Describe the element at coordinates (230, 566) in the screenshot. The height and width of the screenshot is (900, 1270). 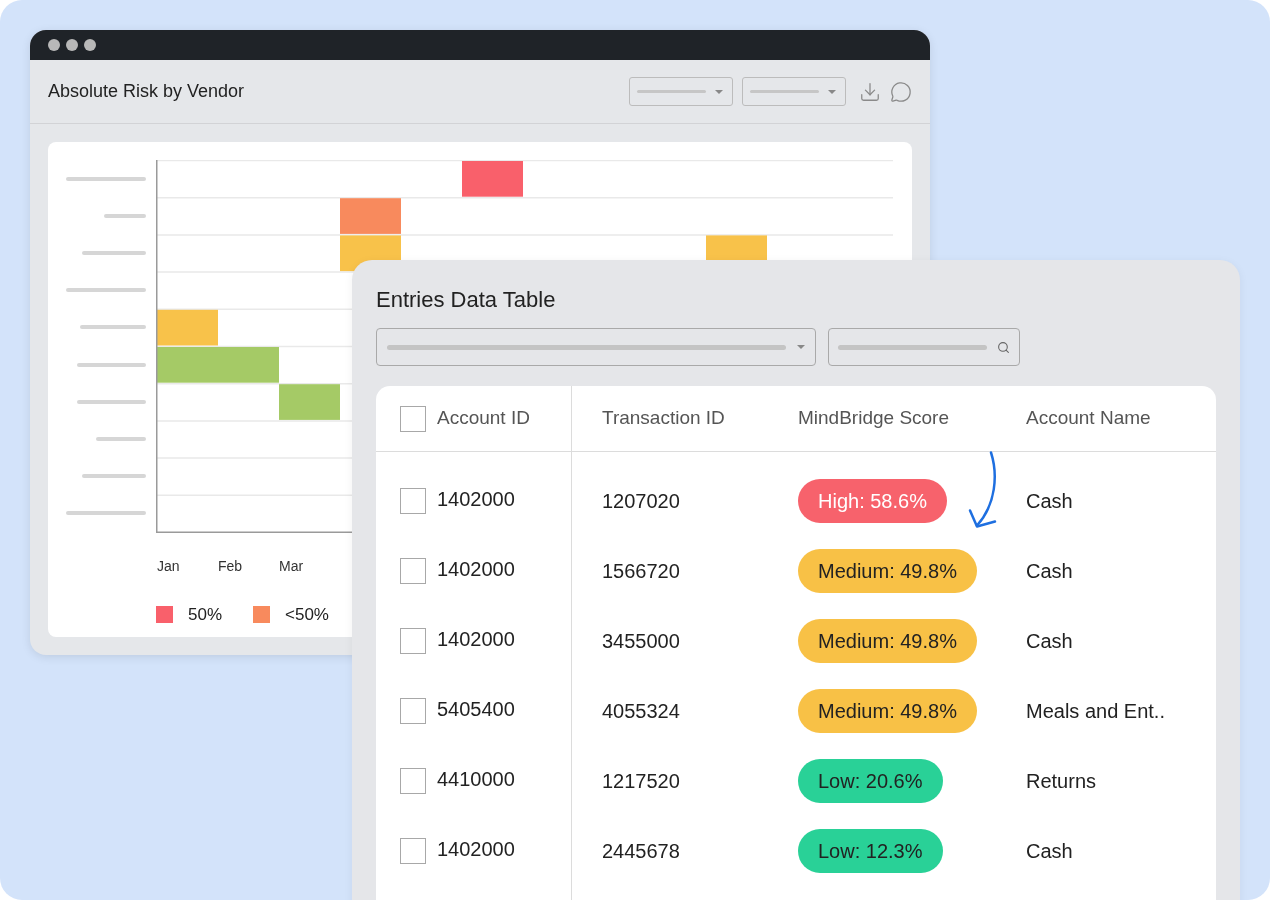
I see `x-axis-label: Feb` at that location.